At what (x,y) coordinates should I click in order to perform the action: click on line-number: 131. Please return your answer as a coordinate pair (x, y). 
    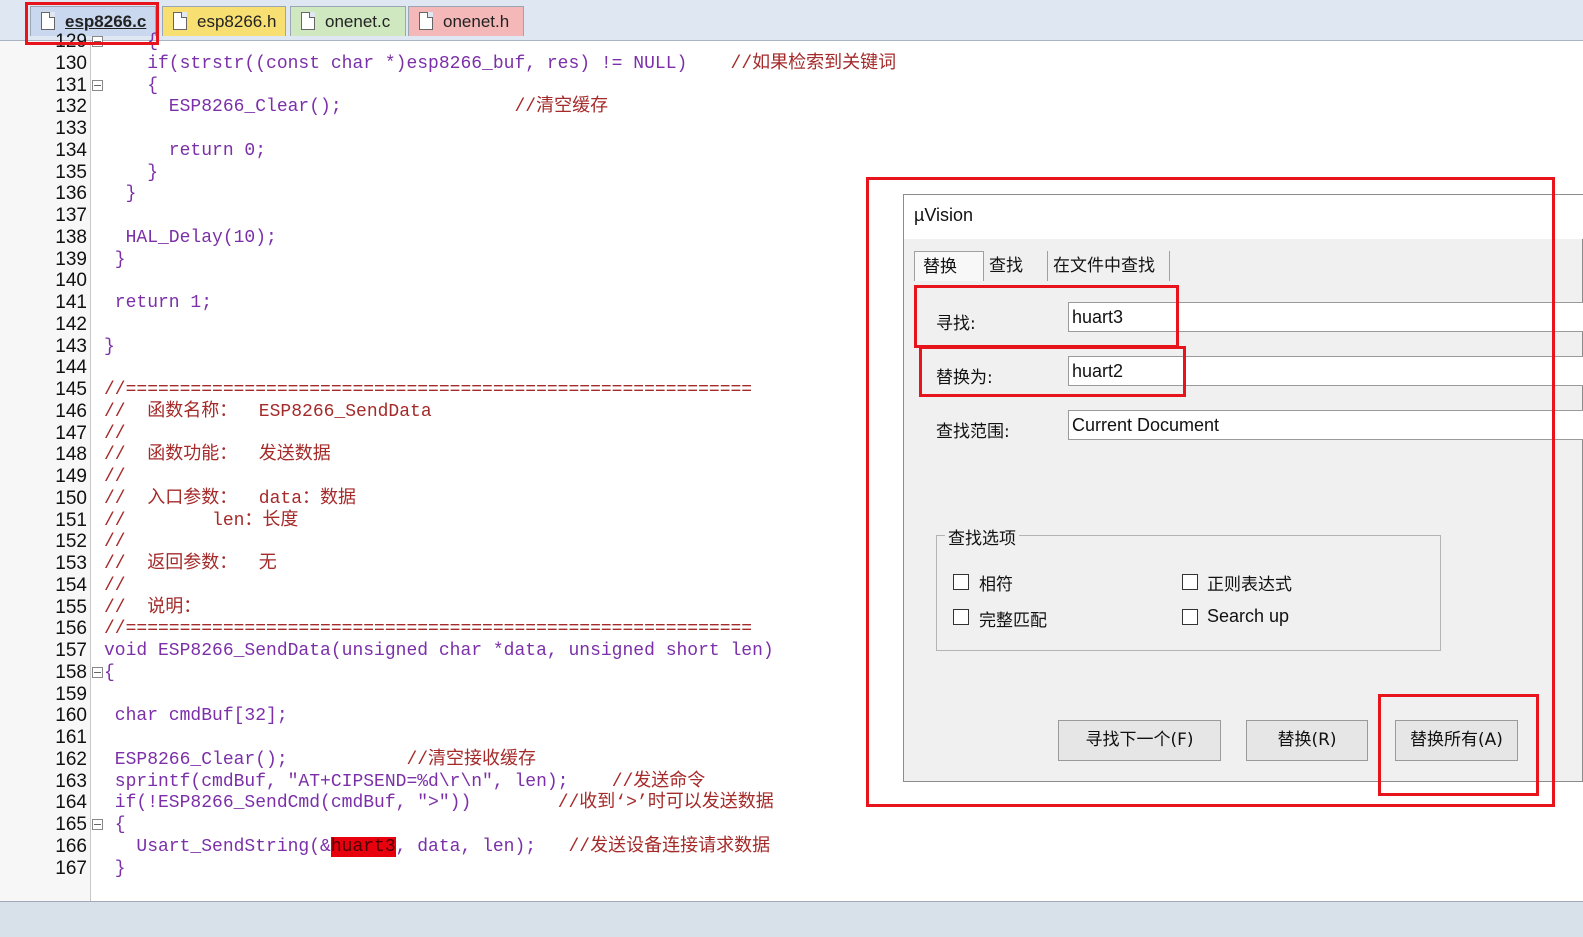
    Looking at the image, I should click on (71, 85).